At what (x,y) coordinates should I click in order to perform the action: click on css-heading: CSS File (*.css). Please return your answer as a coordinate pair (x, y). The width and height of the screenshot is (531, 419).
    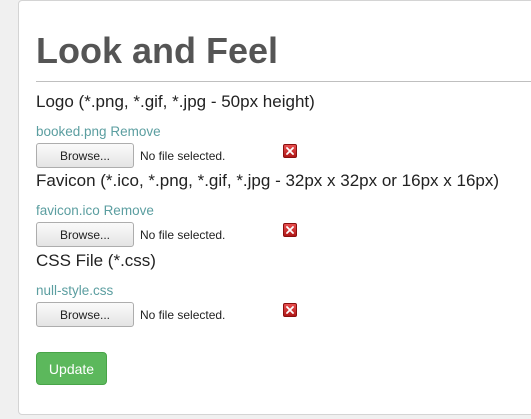
    Looking at the image, I should click on (96, 260).